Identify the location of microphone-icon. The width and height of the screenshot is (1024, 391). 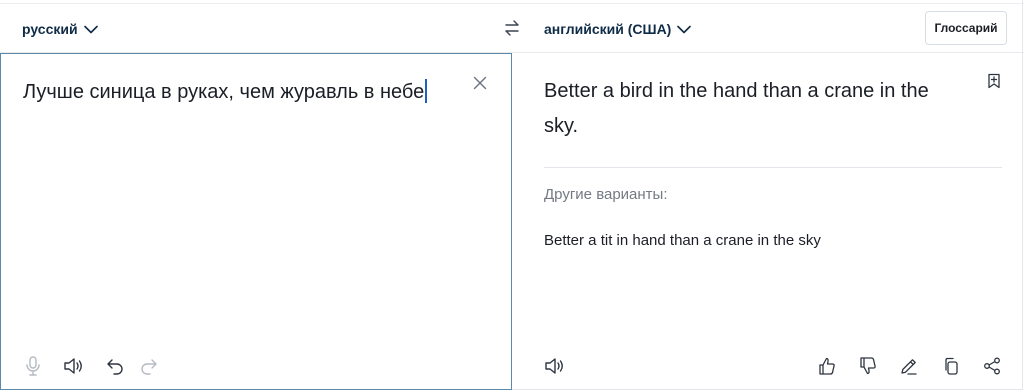
(33, 366).